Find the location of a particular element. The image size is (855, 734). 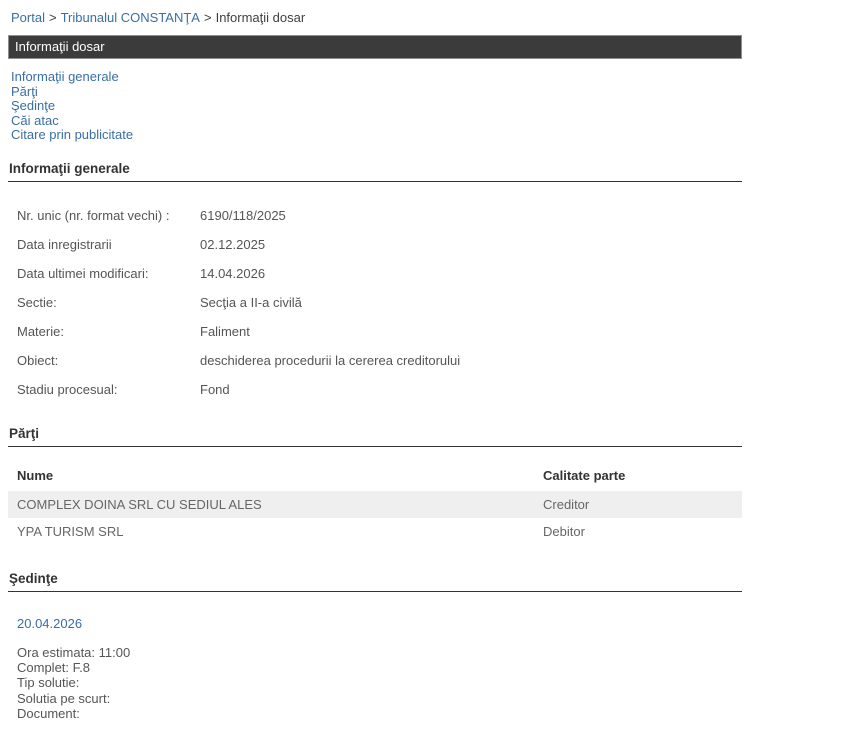

field-row-sectie: Sectie: Secţia a II-a civilă is located at coordinates (375, 302).